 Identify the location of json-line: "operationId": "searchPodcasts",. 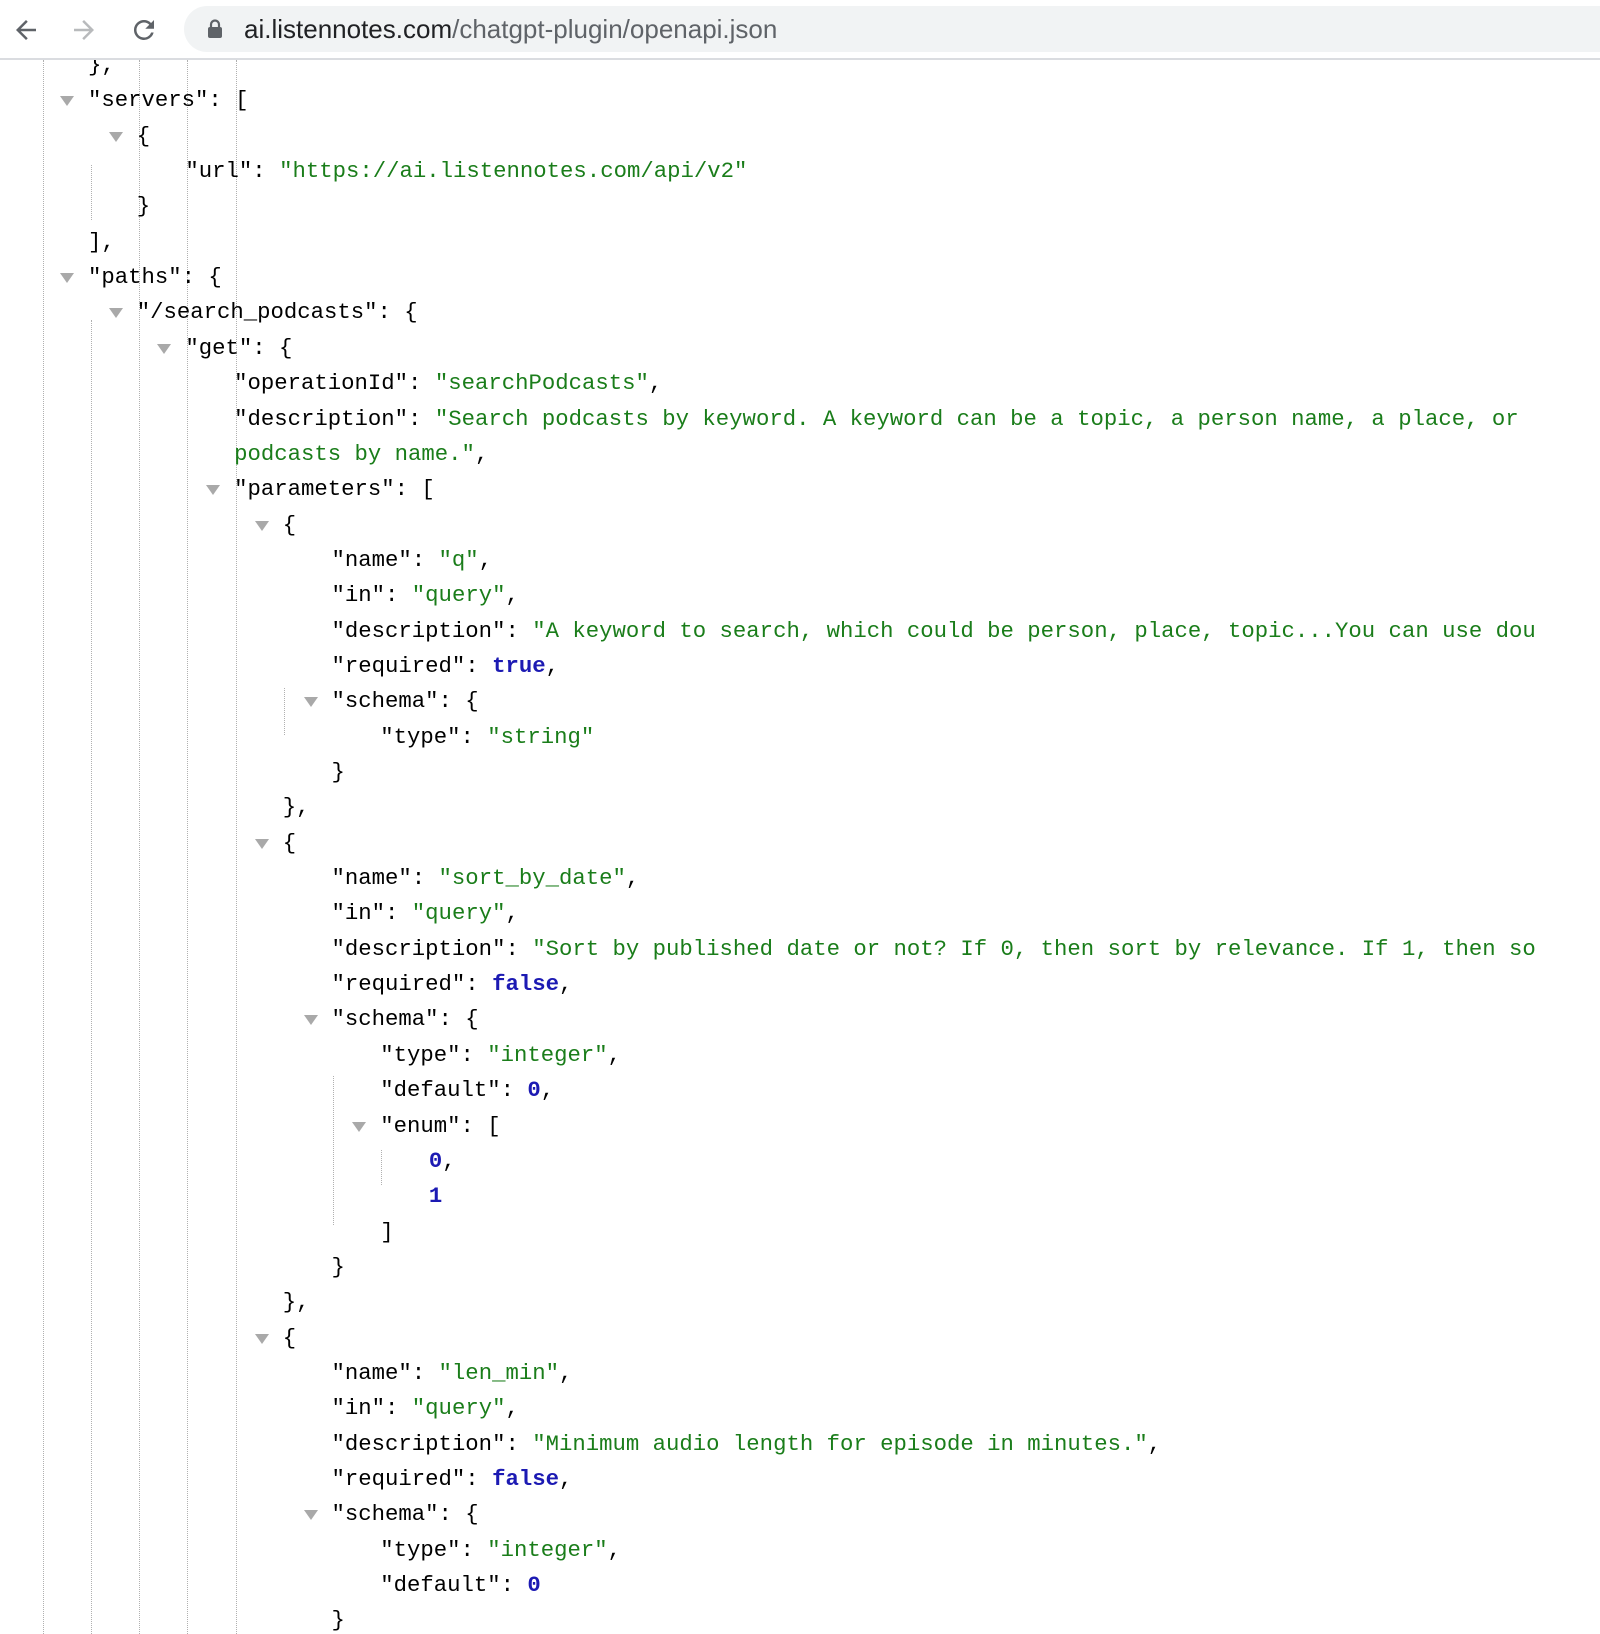
(448, 383).